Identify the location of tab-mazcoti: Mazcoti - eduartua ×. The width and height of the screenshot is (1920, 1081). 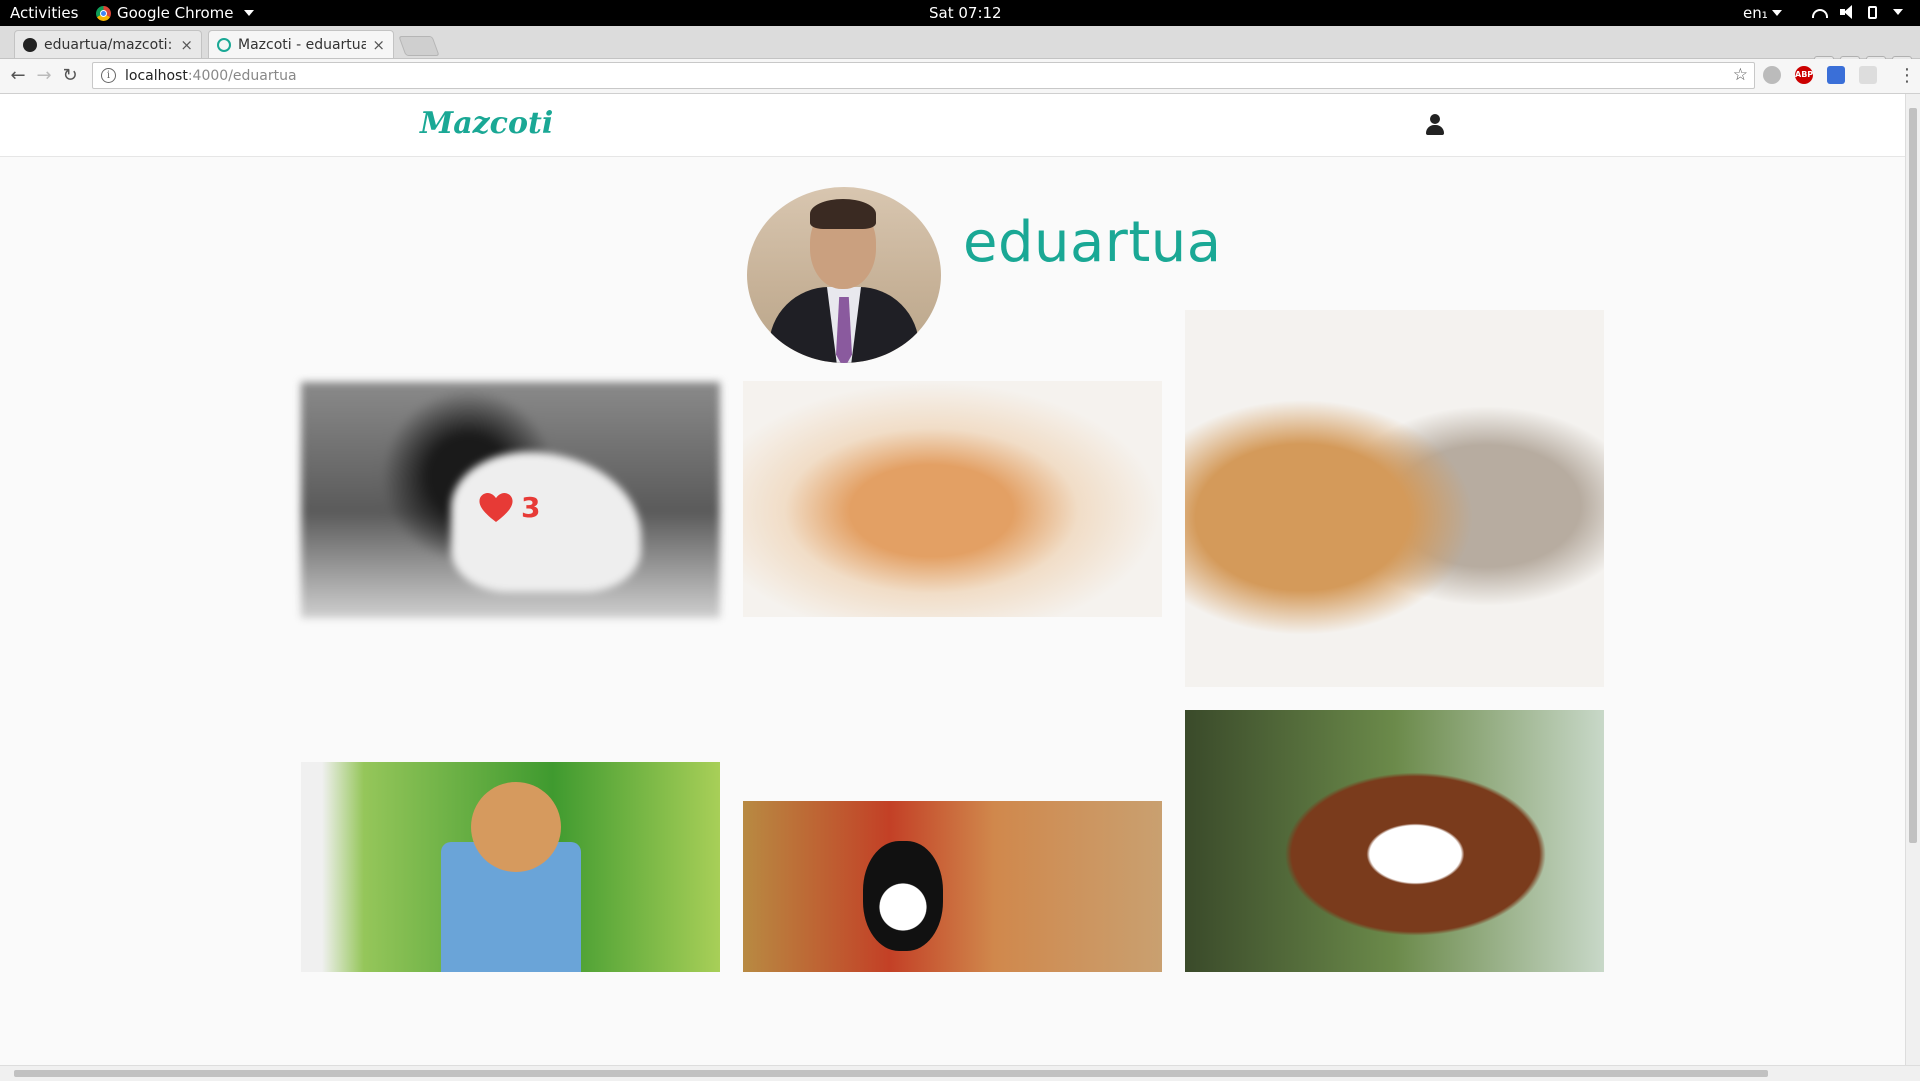
(301, 44).